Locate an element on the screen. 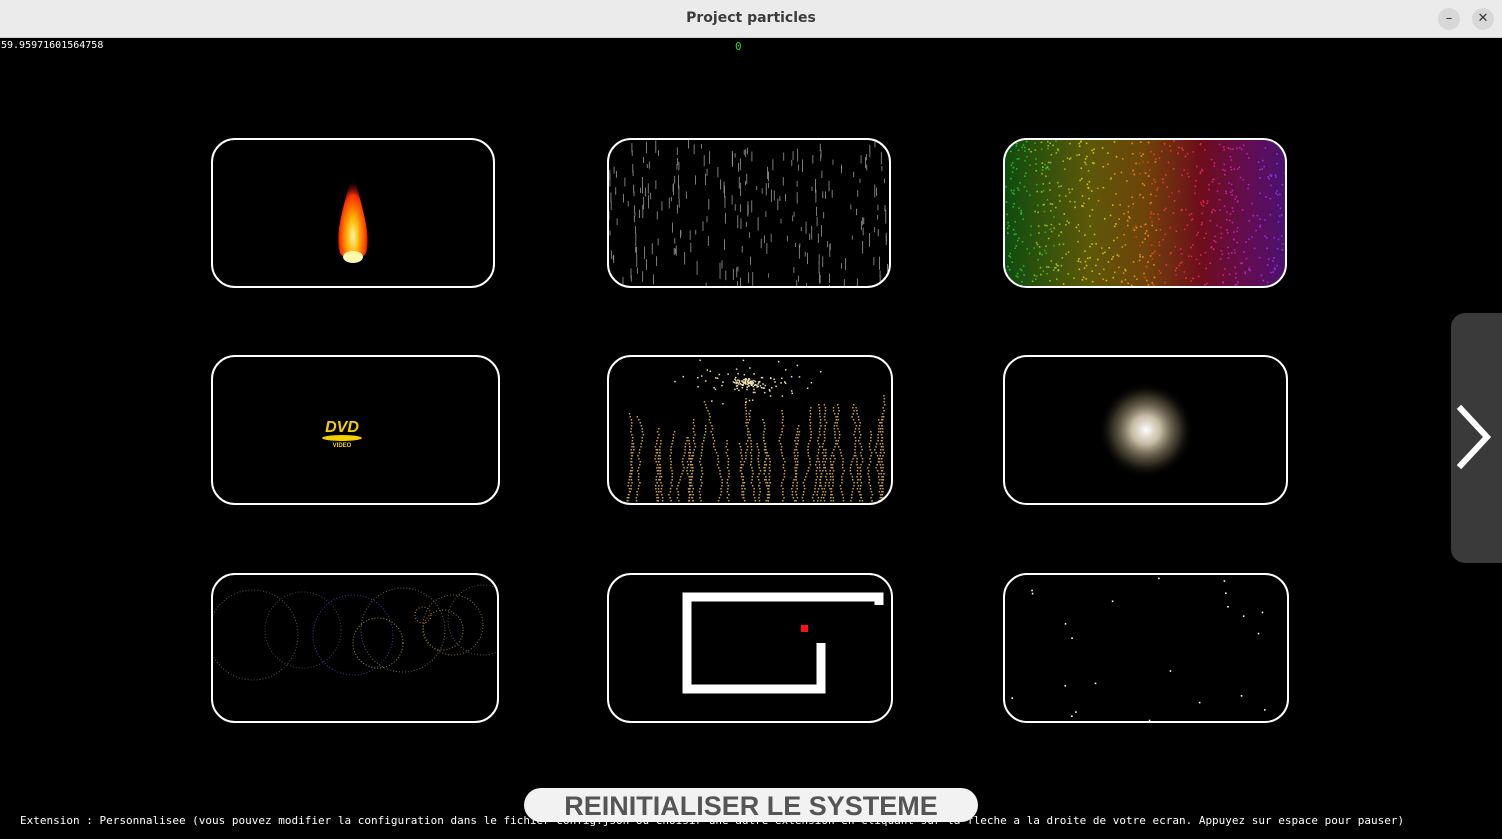  tile-rain-simulation is located at coordinates (749, 213).